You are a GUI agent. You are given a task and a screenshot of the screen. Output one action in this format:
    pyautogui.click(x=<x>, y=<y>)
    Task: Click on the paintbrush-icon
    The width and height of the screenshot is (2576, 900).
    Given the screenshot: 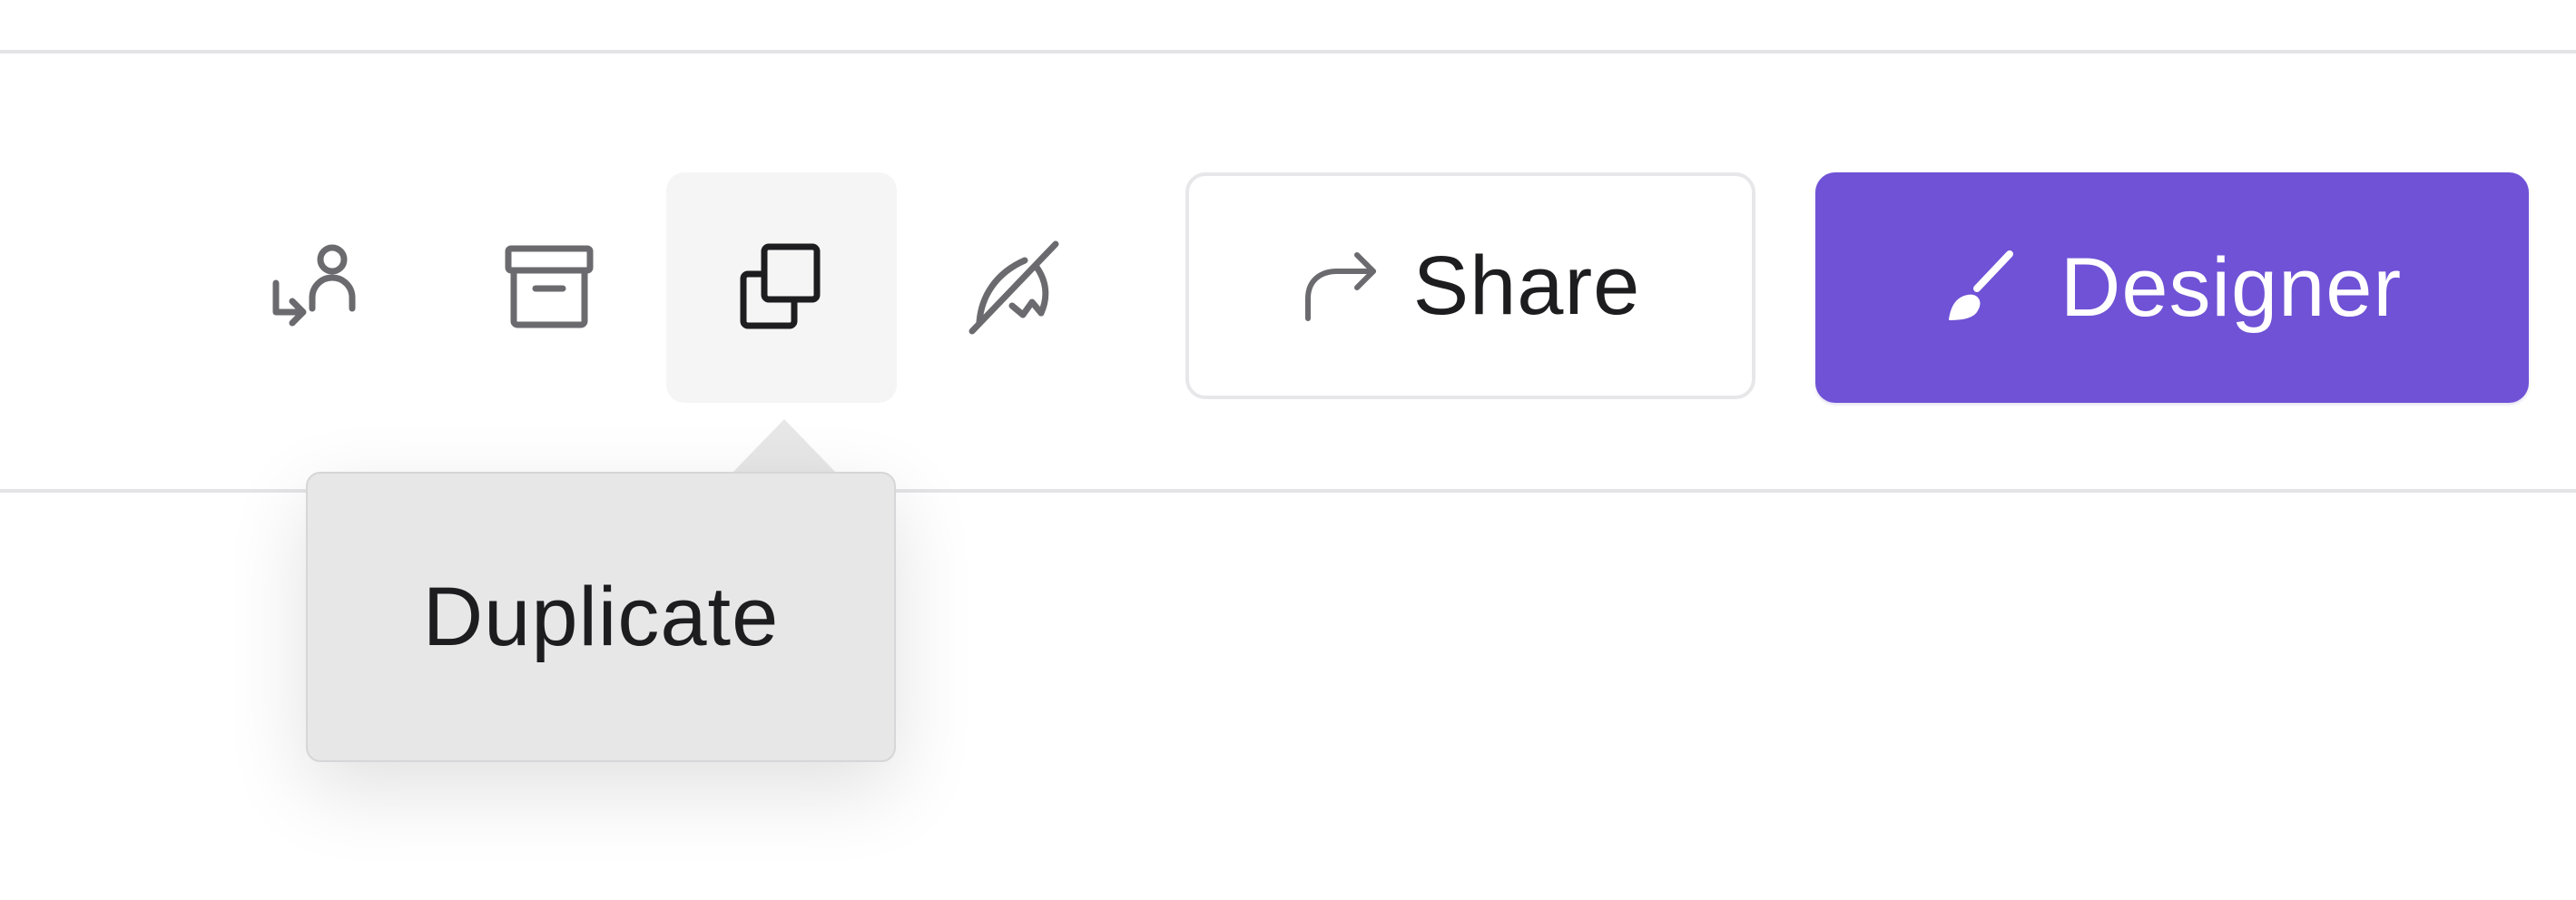 What is the action you would take?
    pyautogui.click(x=1981, y=288)
    